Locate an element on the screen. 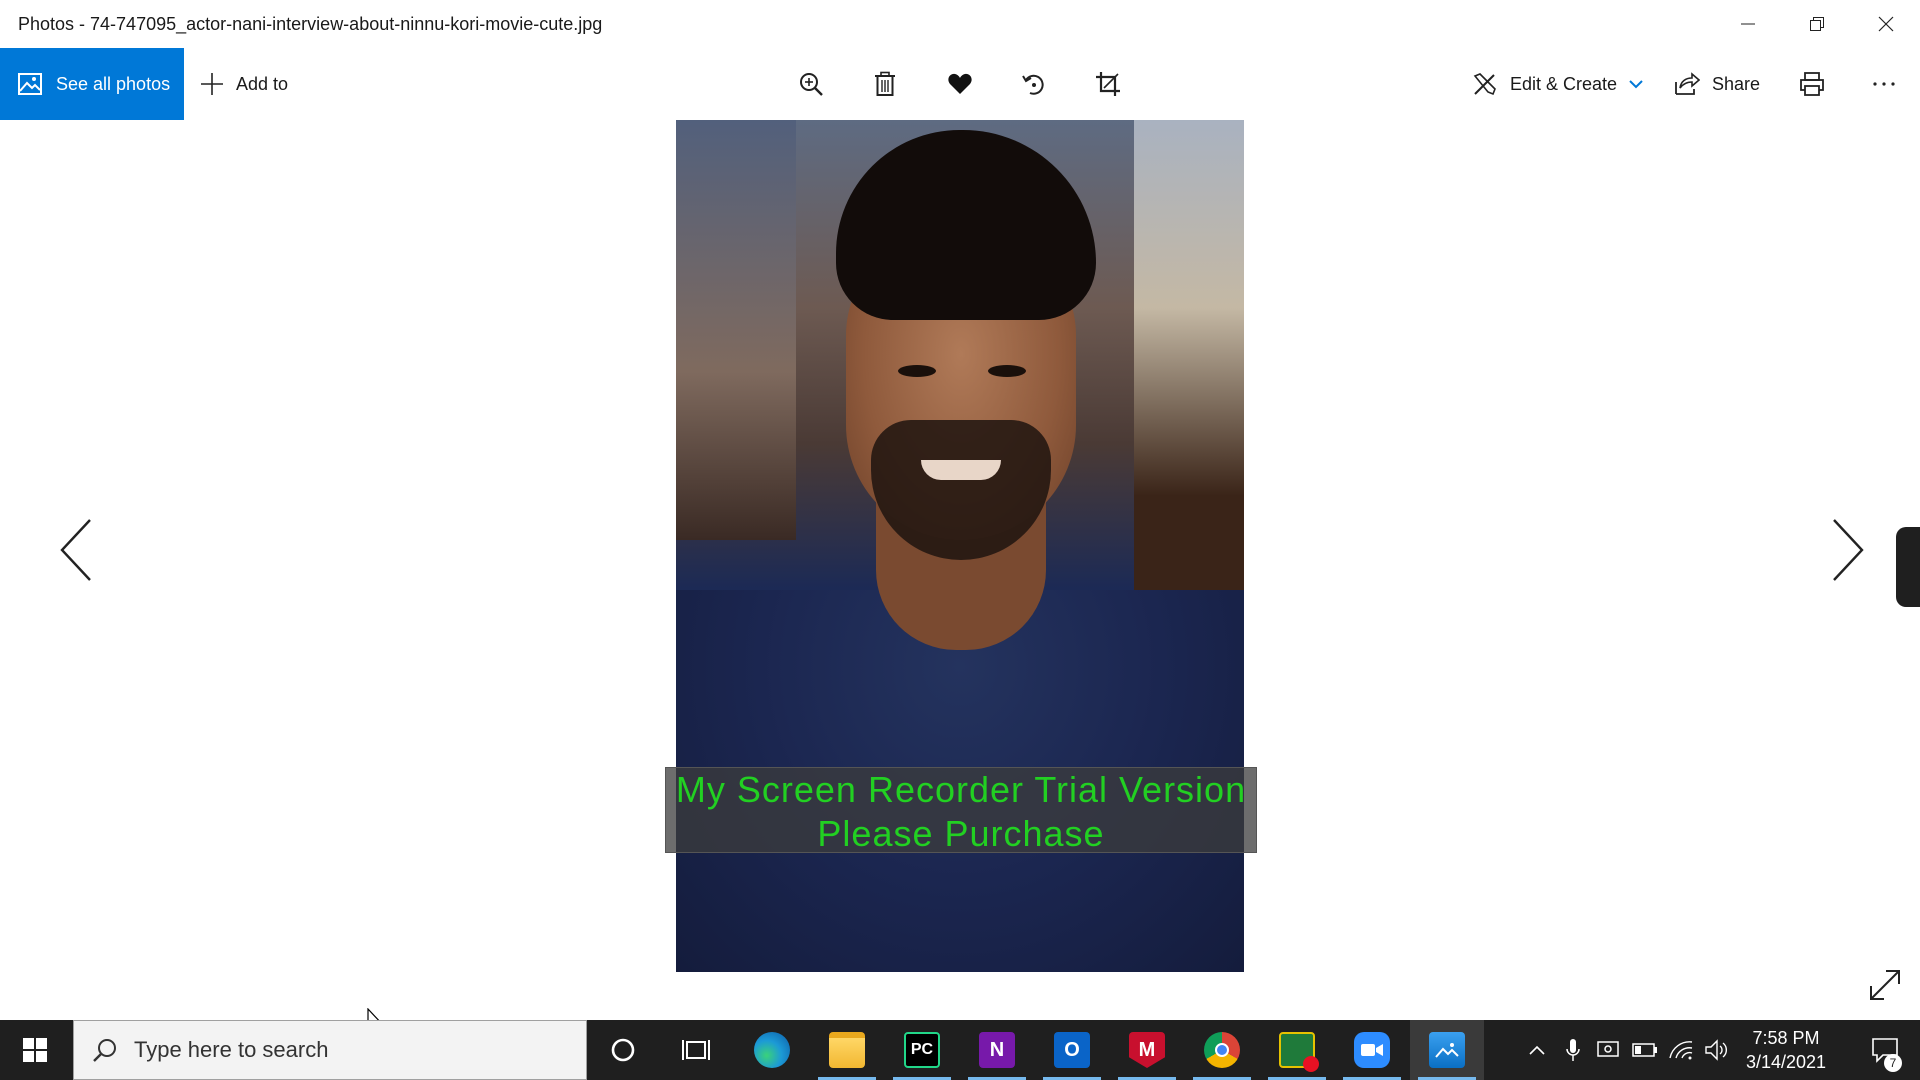 Image resolution: width=1920 pixels, height=1080 pixels. plus-icon is located at coordinates (212, 84).